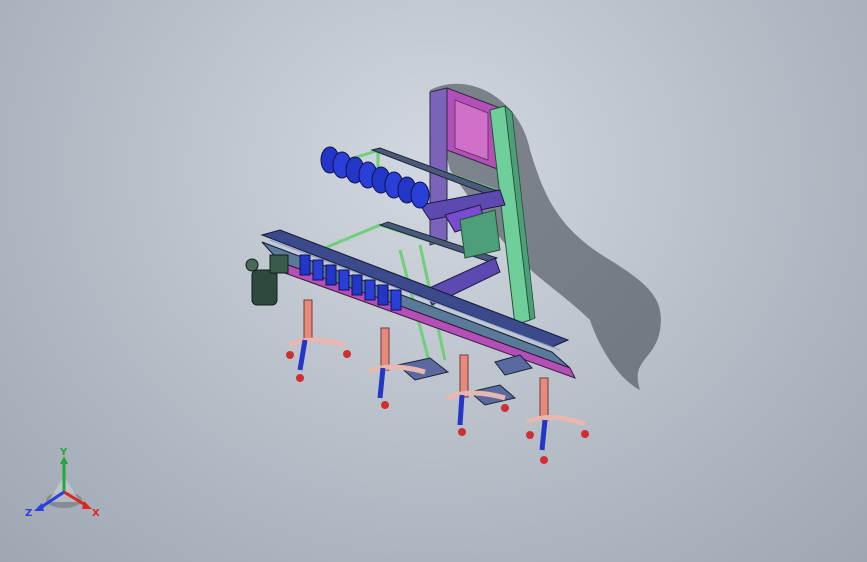 The width and height of the screenshot is (867, 562). I want to click on upper-roller-array, so click(375, 177).